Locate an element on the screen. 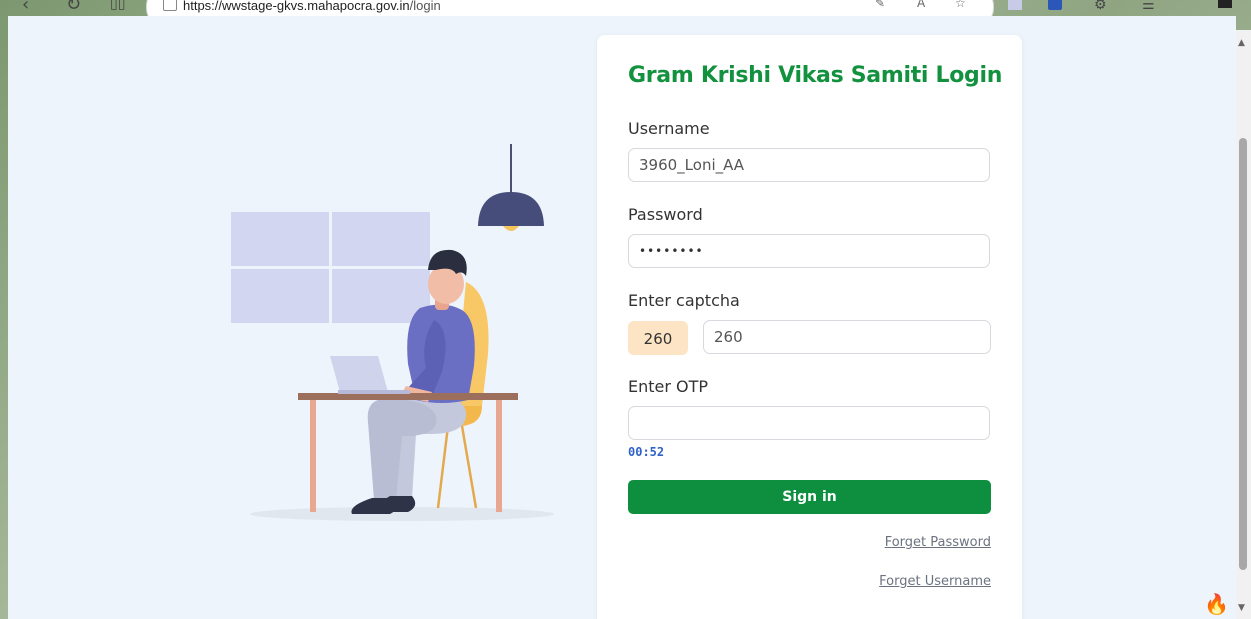 The width and height of the screenshot is (1251, 619). forget-password-link: Forget Password is located at coordinates (938, 542).